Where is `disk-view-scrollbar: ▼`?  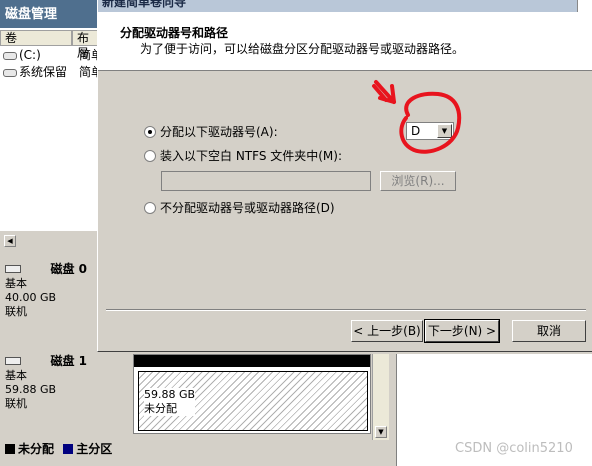
disk-view-scrollbar: ▼ is located at coordinates (380, 397).